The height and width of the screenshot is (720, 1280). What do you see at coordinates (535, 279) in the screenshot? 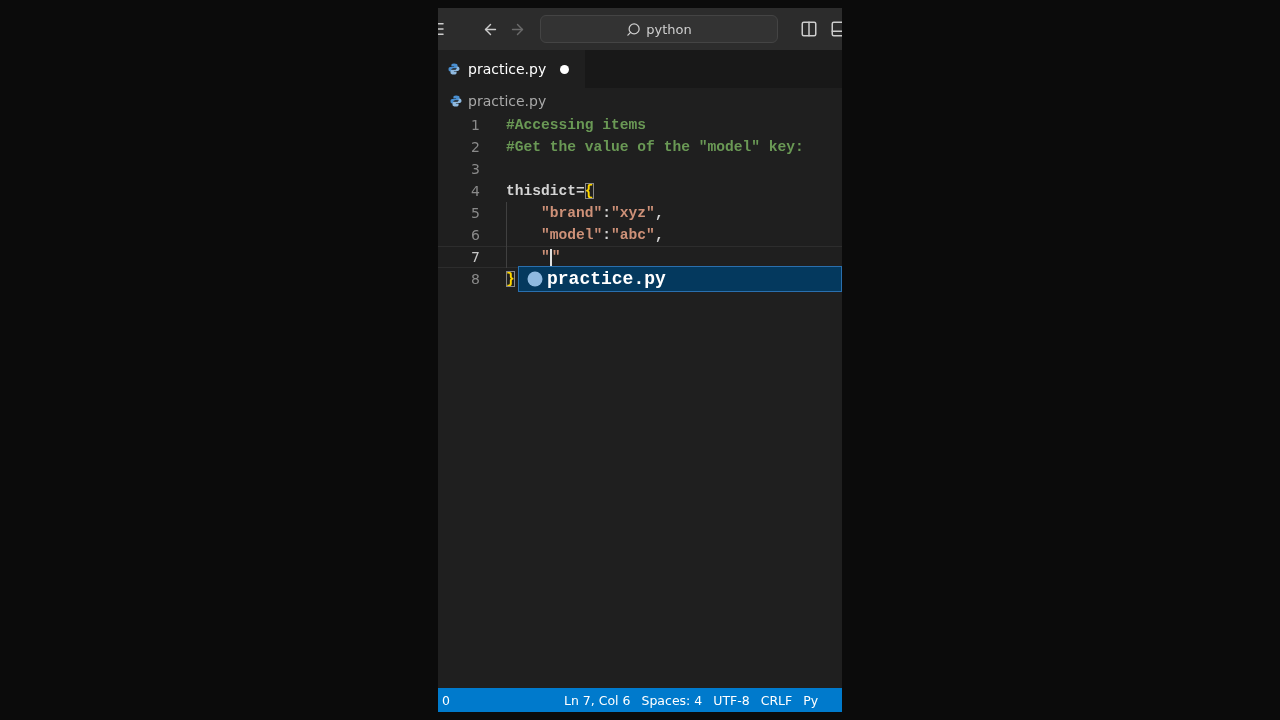
I see `file-icon` at bounding box center [535, 279].